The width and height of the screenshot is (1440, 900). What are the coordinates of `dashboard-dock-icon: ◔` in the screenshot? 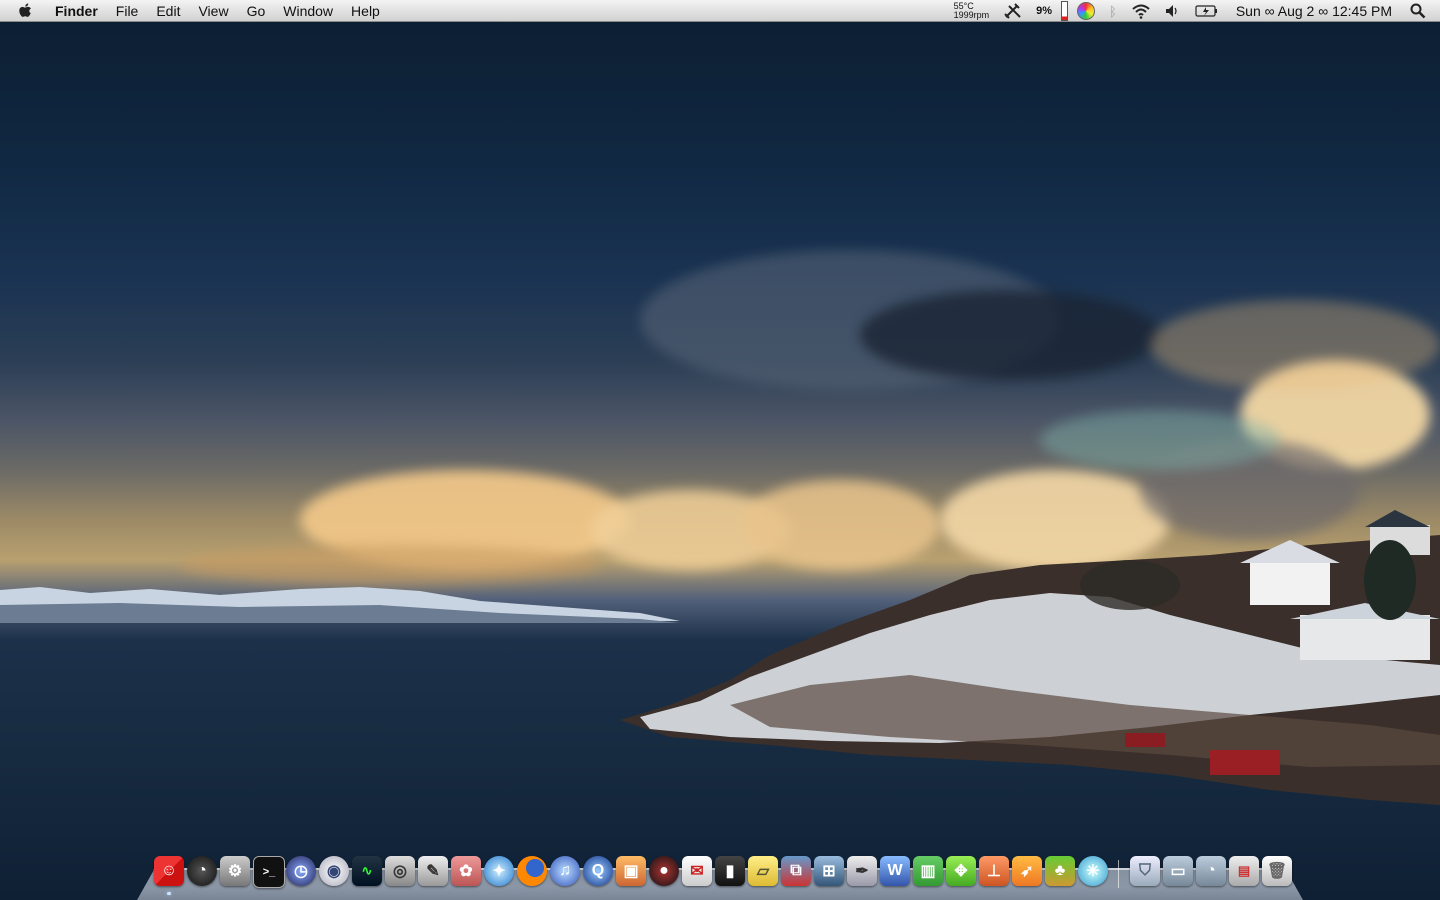 It's located at (202, 871).